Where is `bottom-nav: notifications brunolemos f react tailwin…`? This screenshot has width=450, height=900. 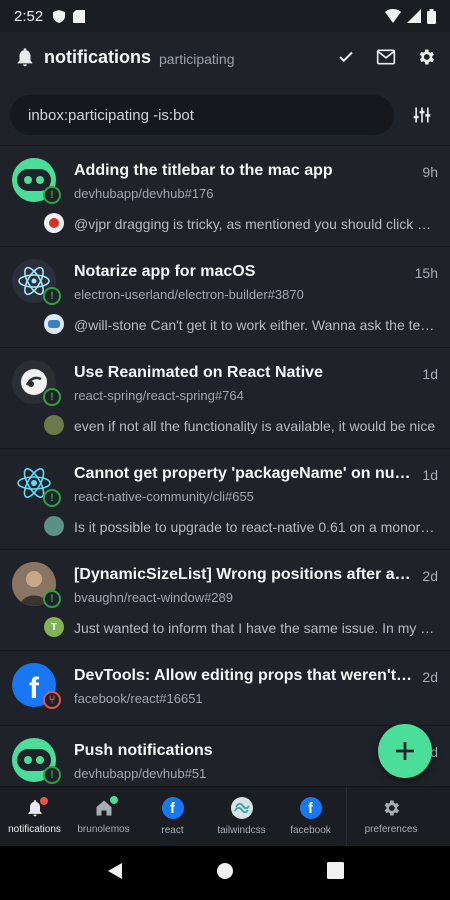 bottom-nav: notifications brunolemos f react tailwin… is located at coordinates (225, 816).